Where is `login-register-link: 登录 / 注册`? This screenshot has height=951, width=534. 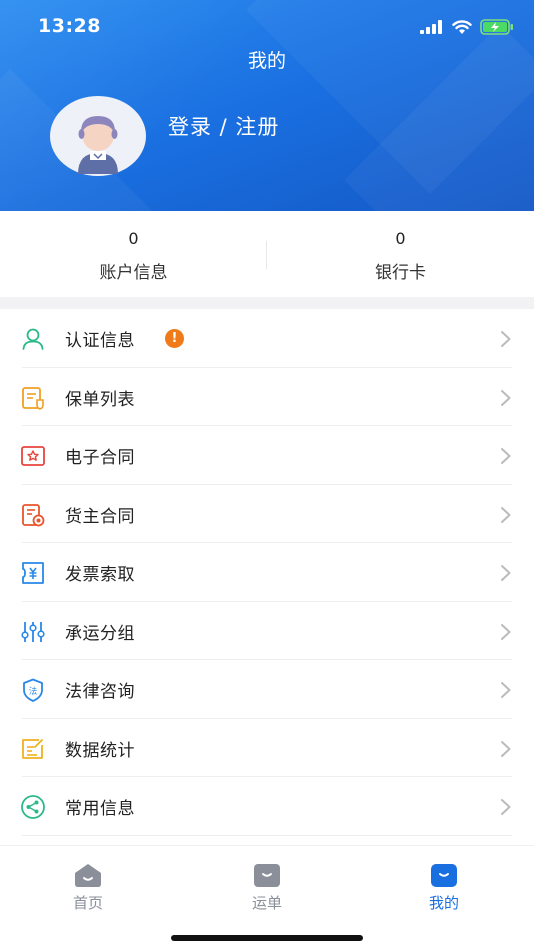 login-register-link: 登录 / 注册 is located at coordinates (223, 126).